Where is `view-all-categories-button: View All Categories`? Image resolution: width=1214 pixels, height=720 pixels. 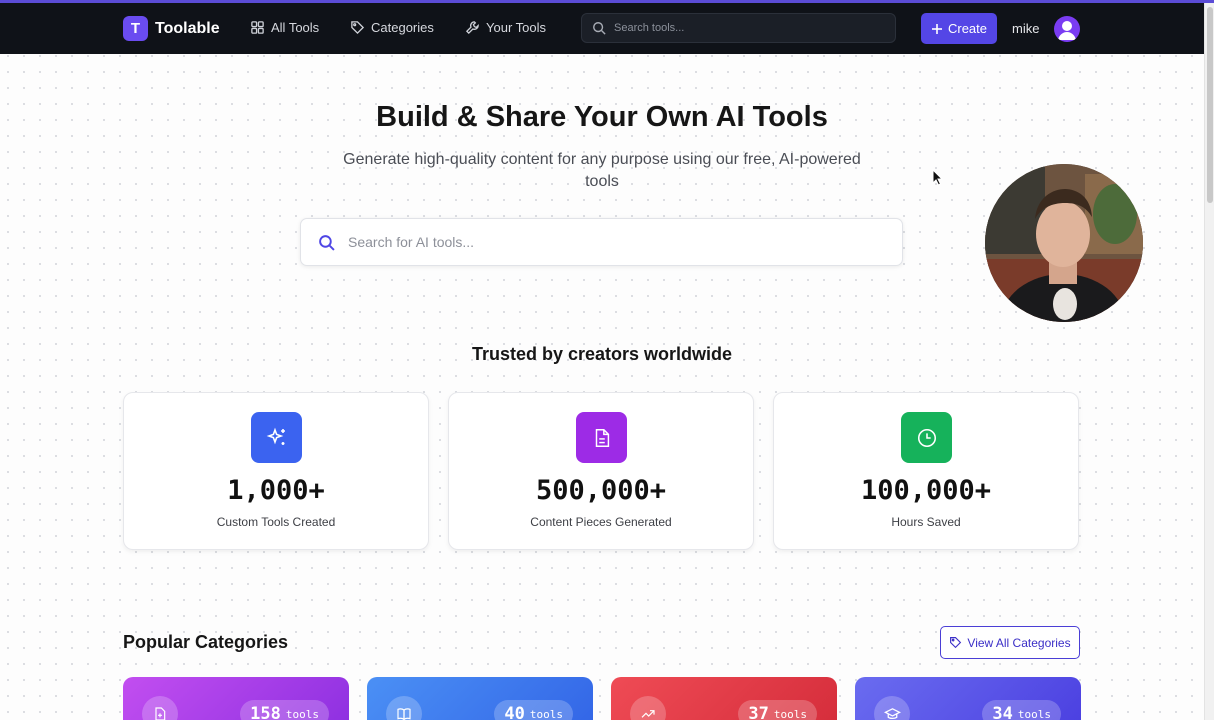
view-all-categories-button: View All Categories is located at coordinates (1010, 642).